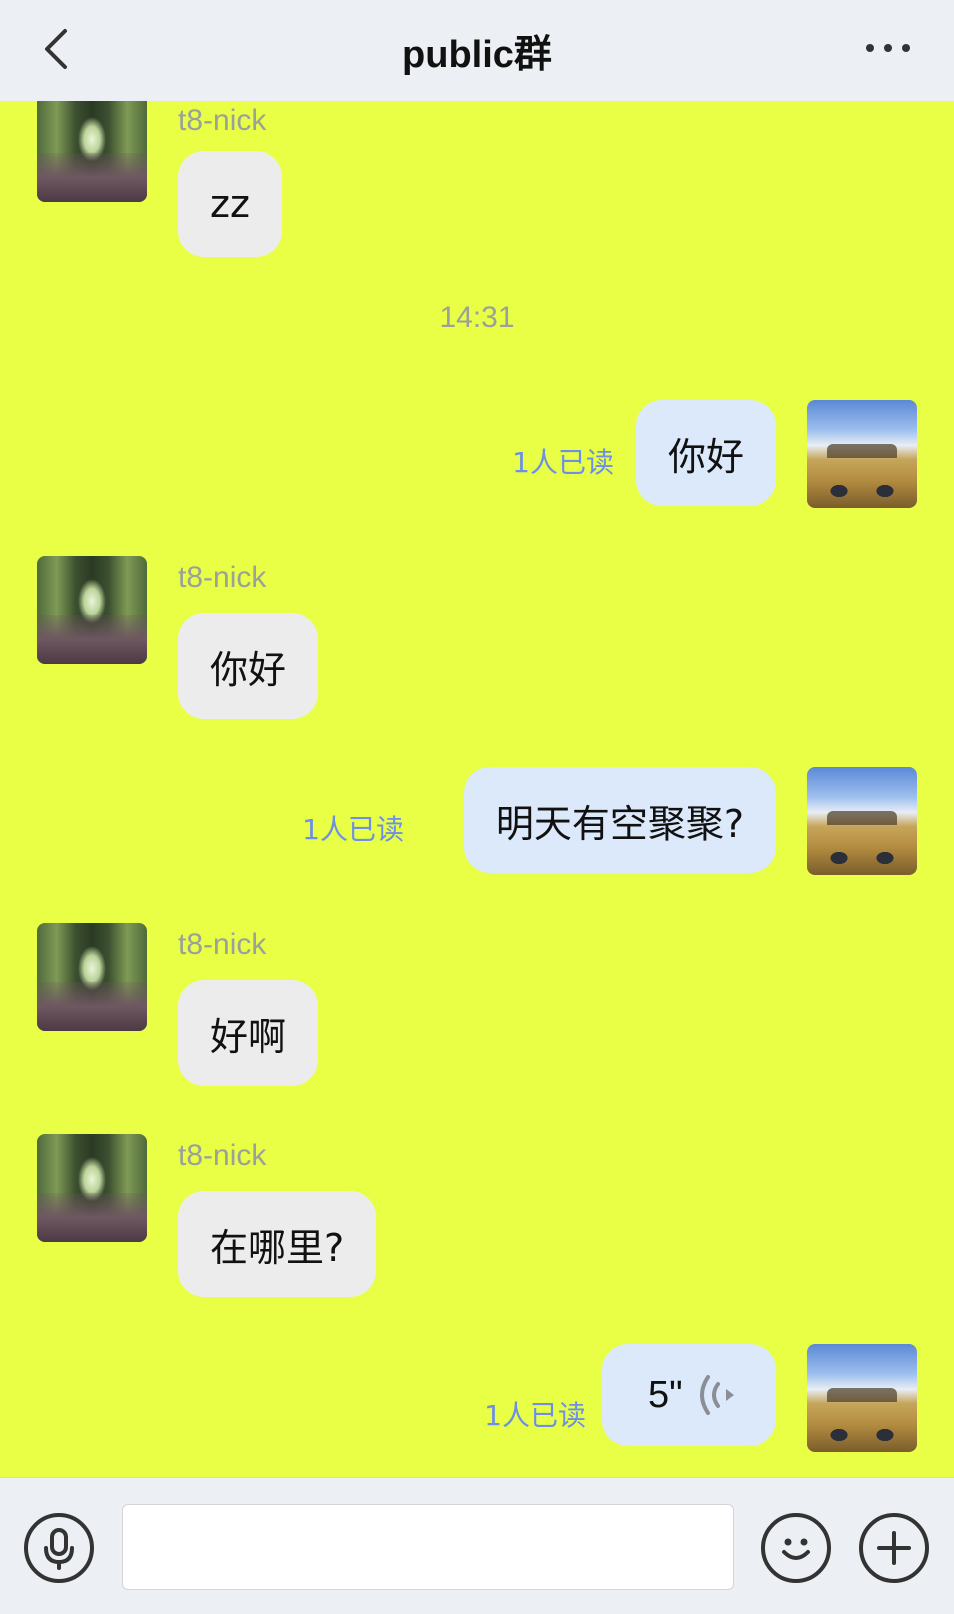 The width and height of the screenshot is (954, 1614). I want to click on plus-circle-icon, so click(894, 1548).